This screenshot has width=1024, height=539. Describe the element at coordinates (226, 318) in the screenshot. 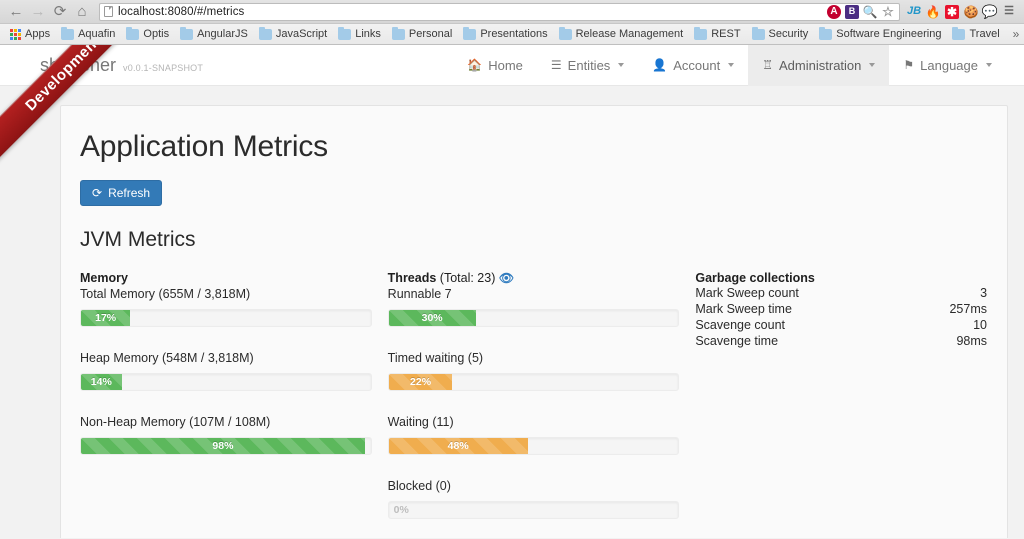

I see `memory-total-progress: 17%` at that location.